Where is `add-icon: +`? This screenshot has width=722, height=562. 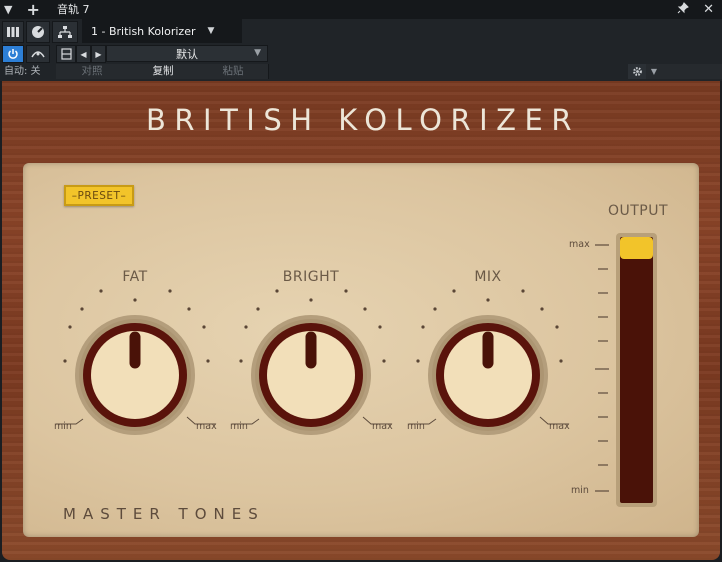 add-icon: + is located at coordinates (32, 9).